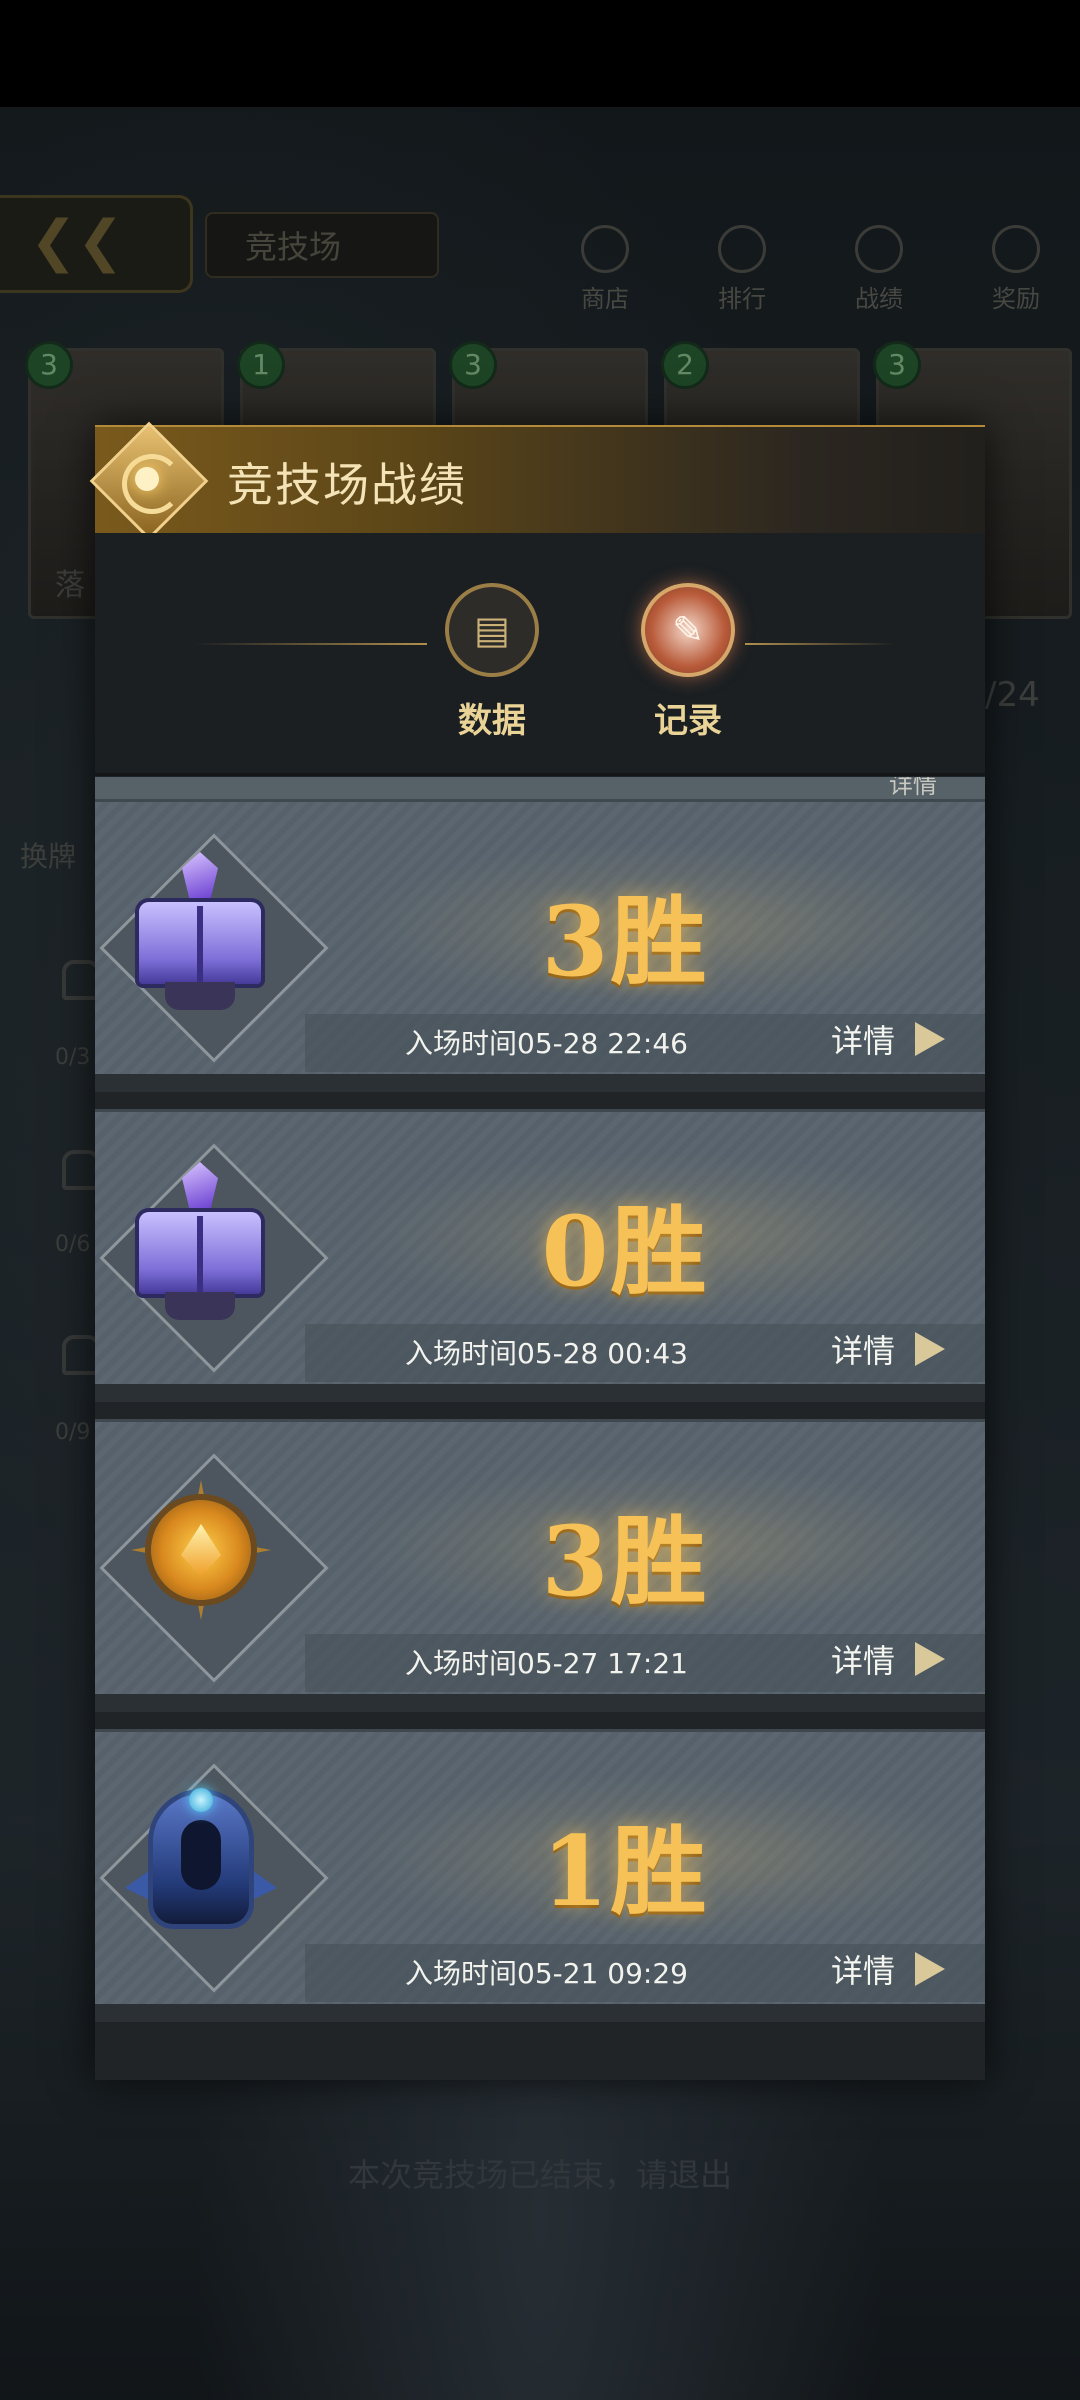 The height and width of the screenshot is (2400, 1080). What do you see at coordinates (546, 1973) in the screenshot?
I see `entry-time: 入场时间05-21 09:29` at bounding box center [546, 1973].